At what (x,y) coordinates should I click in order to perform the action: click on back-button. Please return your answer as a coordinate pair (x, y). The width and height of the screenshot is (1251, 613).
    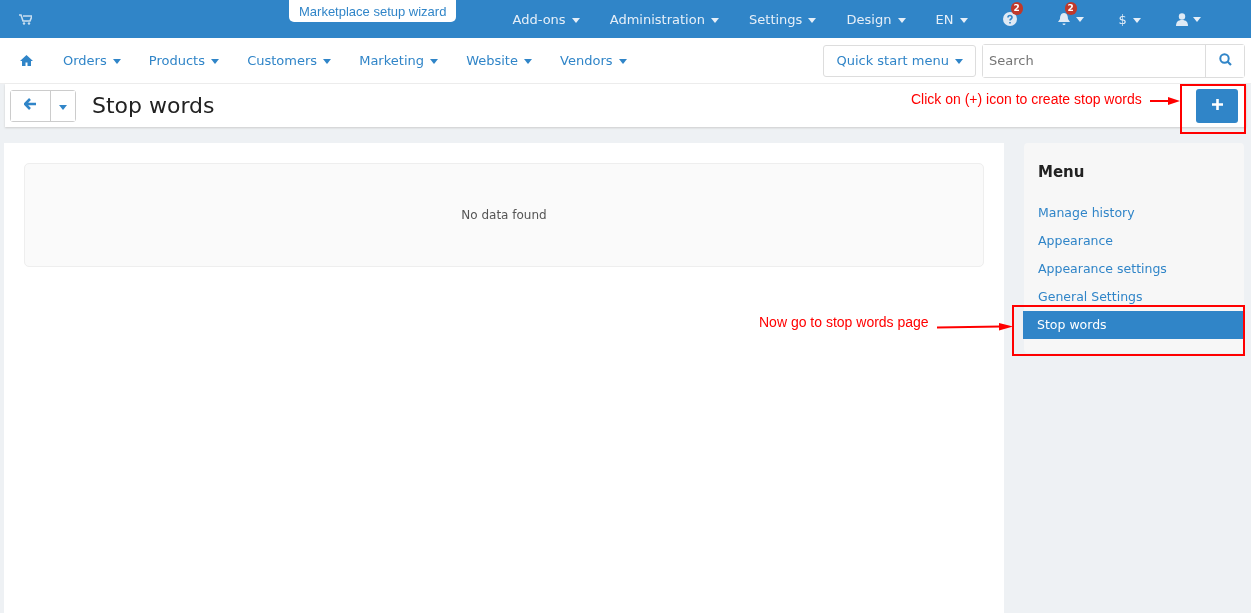
    Looking at the image, I should click on (31, 105).